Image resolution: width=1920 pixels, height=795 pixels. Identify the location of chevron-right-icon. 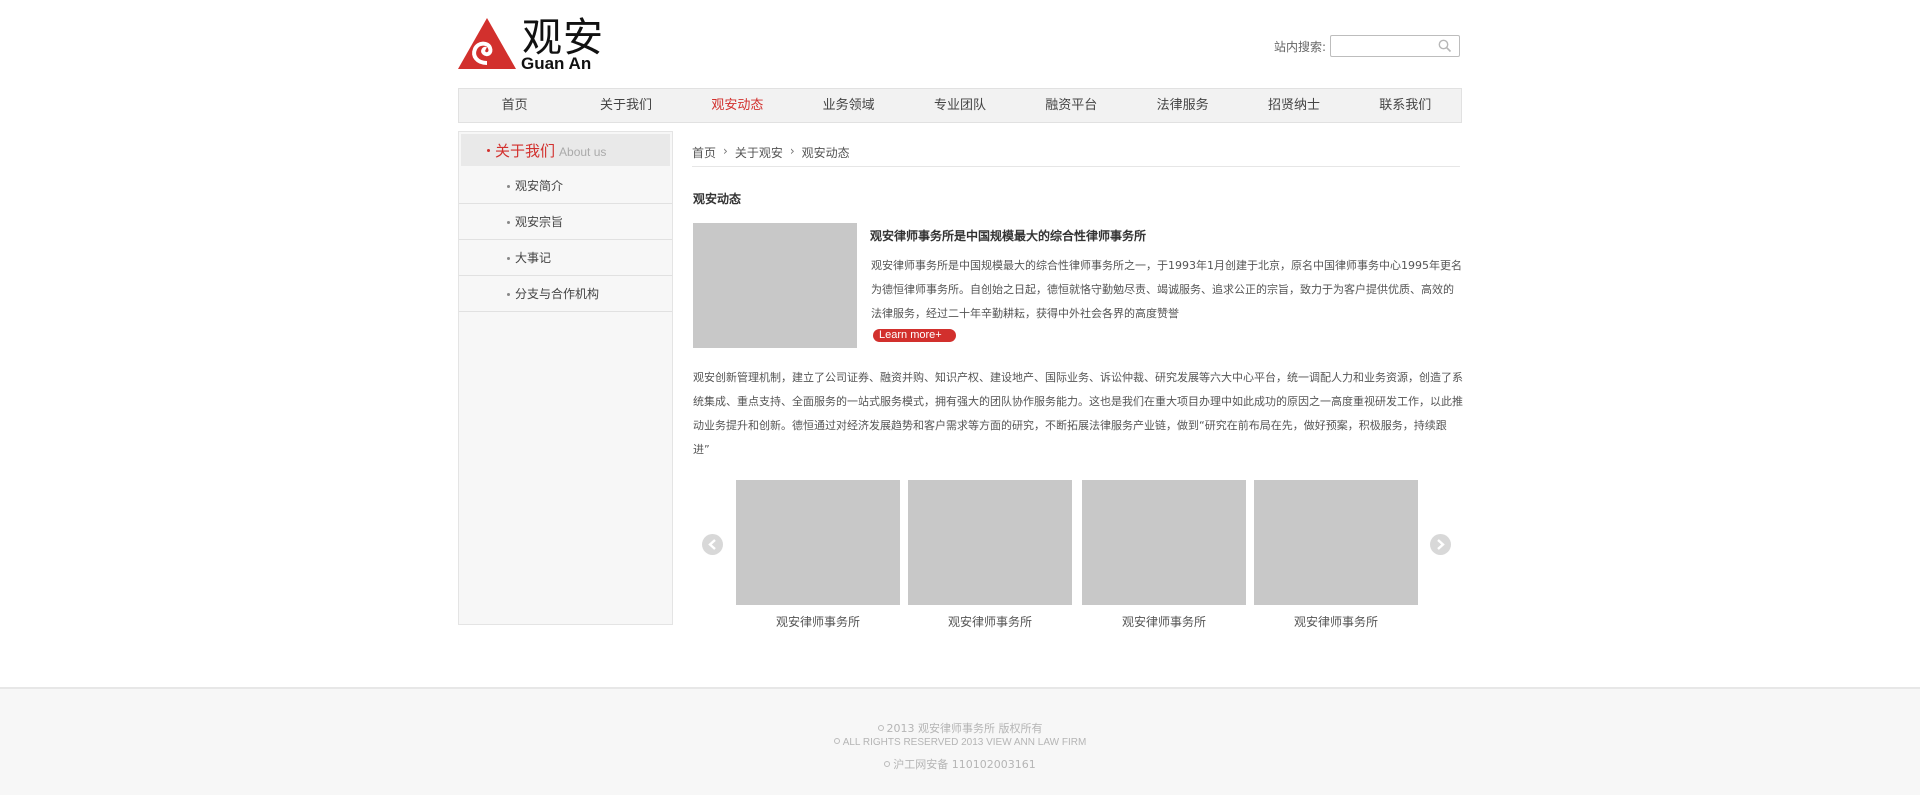
(1441, 544).